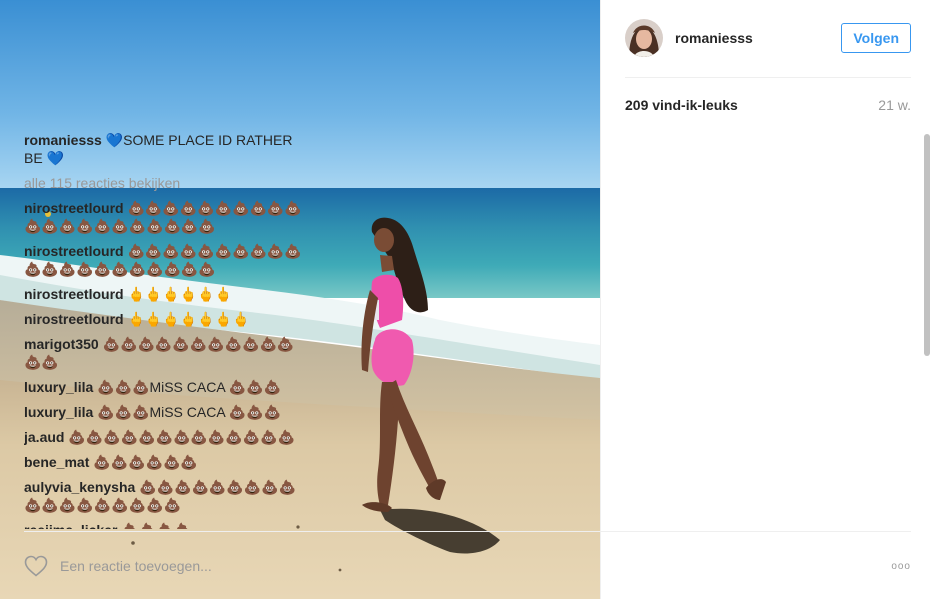 This screenshot has height=599, width=934. I want to click on footer-divider, so click(467, 531).